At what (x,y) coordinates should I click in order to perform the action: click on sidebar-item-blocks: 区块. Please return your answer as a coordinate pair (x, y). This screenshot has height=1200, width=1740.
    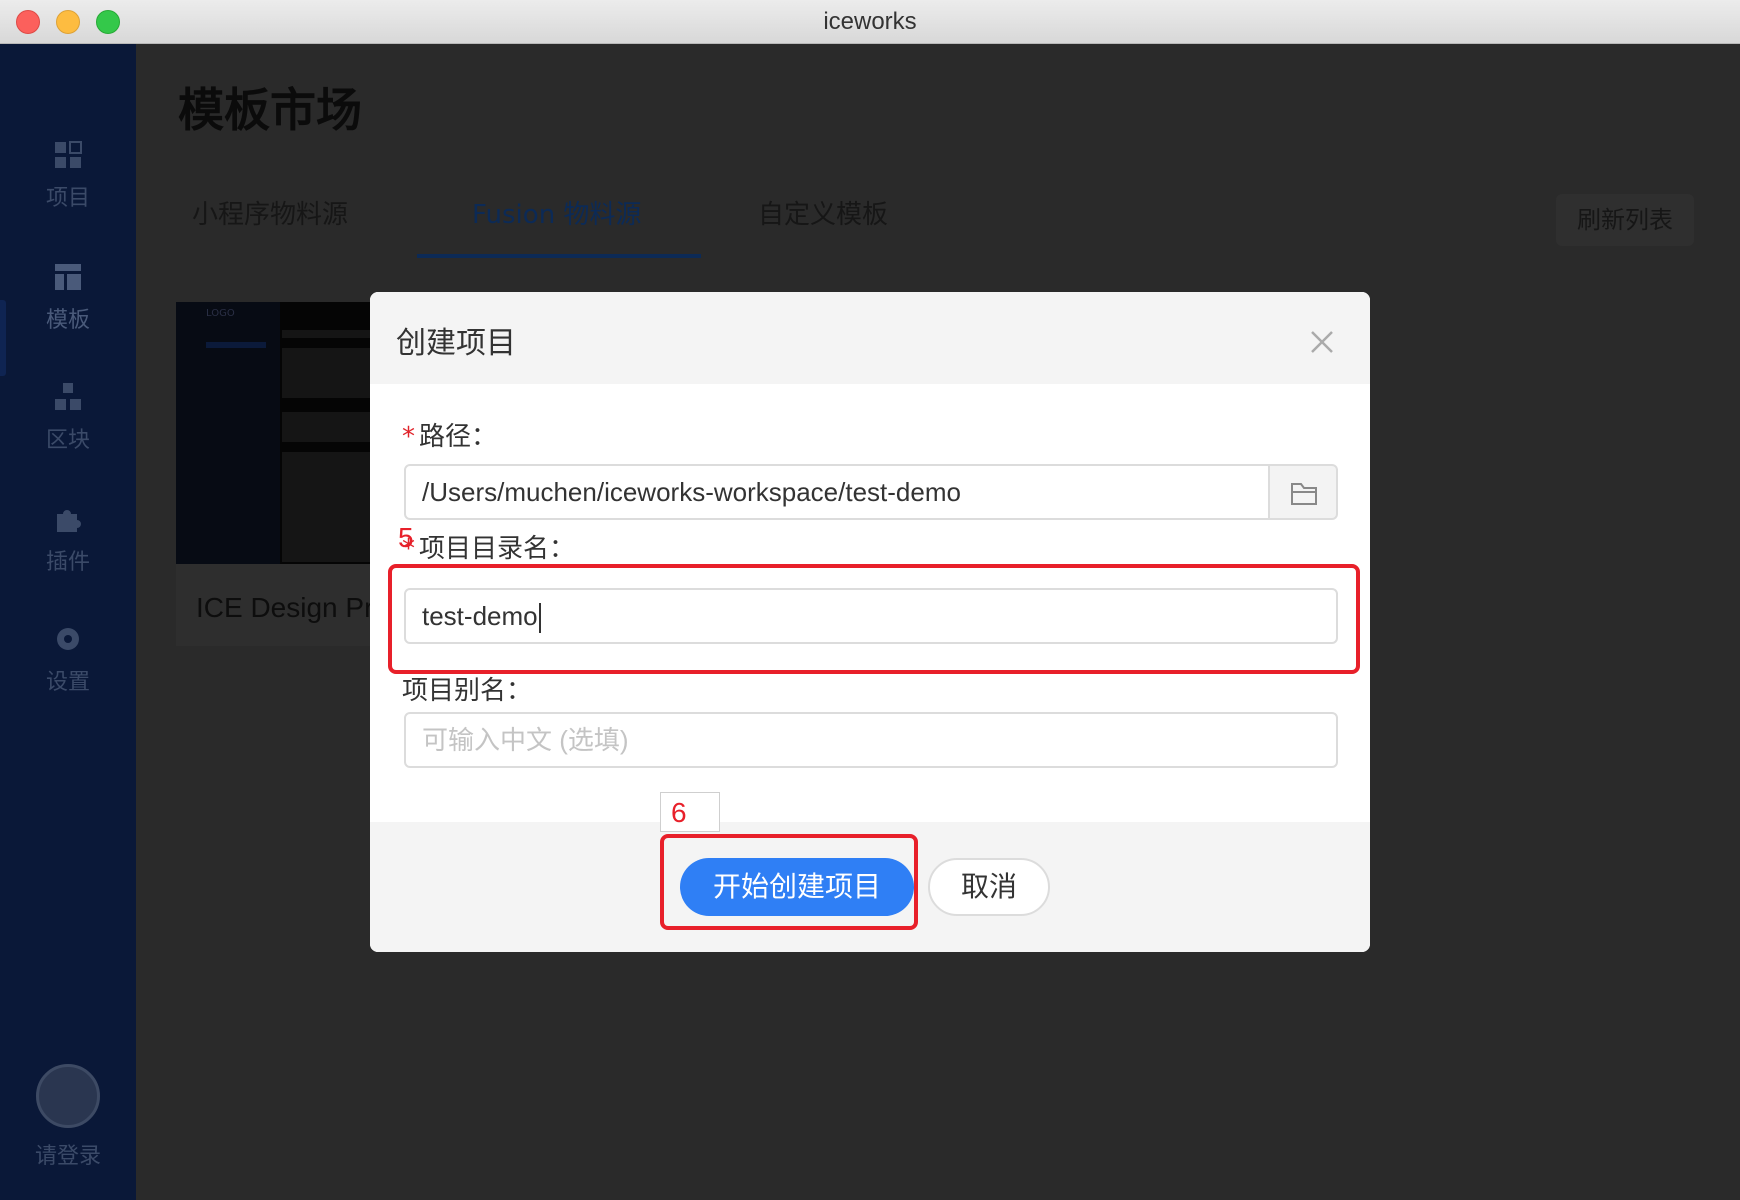
    Looking at the image, I should click on (68, 432).